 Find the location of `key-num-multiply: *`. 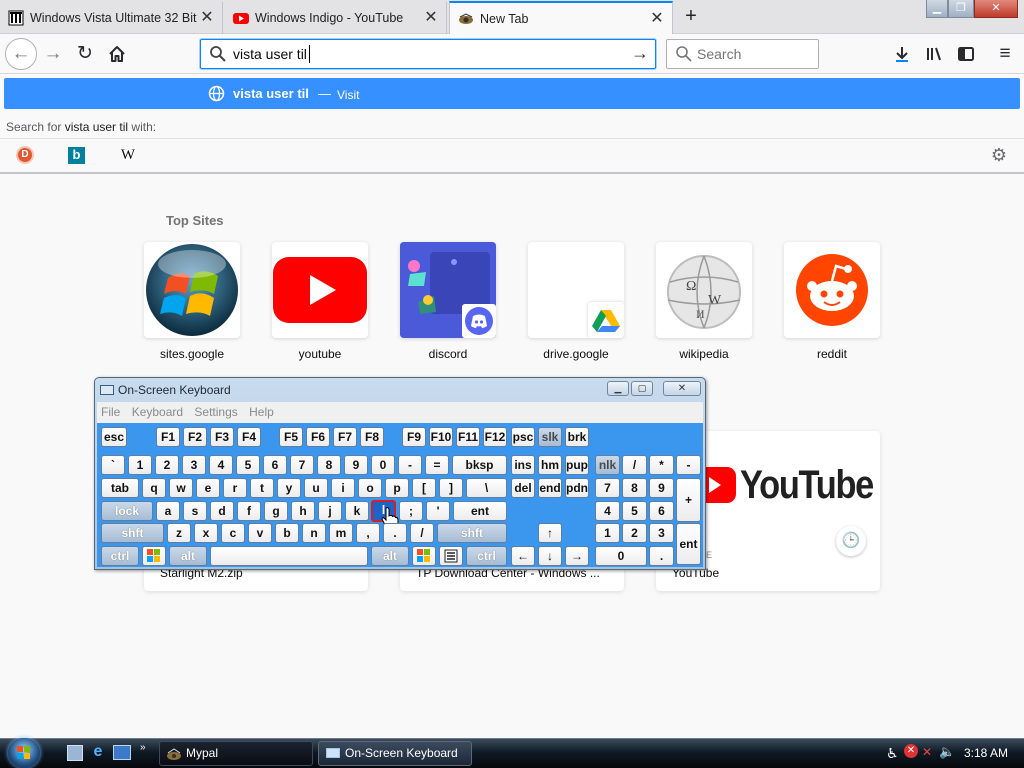

key-num-multiply: * is located at coordinates (661, 465).